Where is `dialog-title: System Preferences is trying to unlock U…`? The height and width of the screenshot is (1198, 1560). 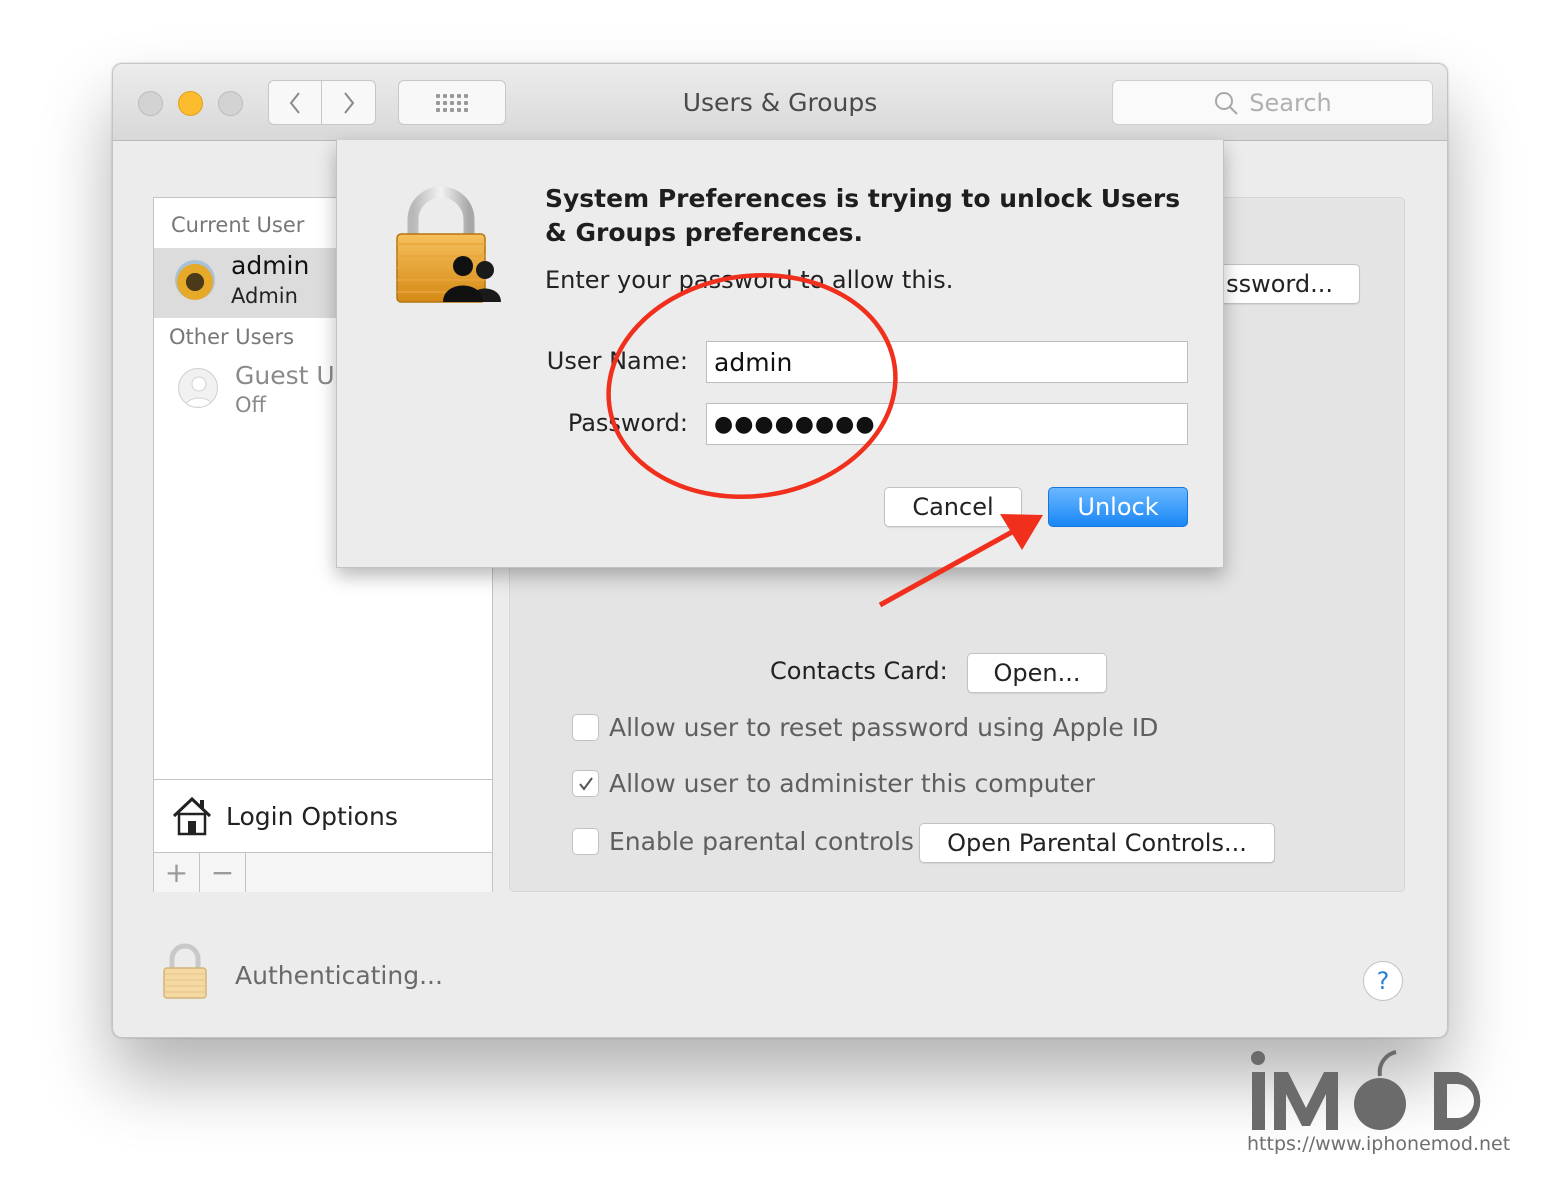
dialog-title: System Preferences is trying to unlock U… is located at coordinates (863, 215).